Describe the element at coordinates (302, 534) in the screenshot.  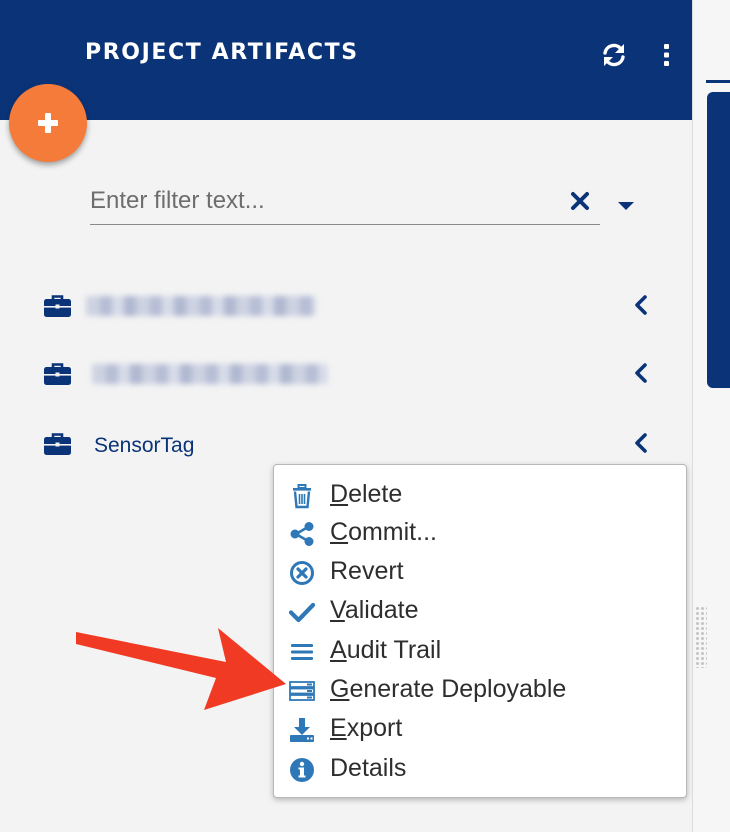
I see `share-icon` at that location.